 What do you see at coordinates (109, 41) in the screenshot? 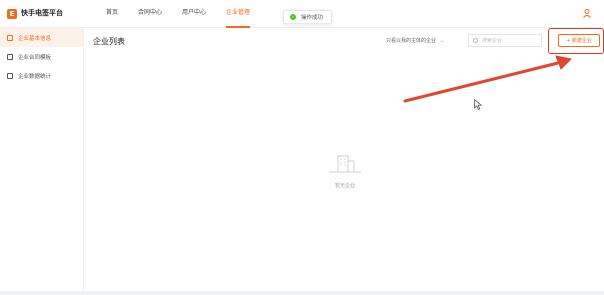
I see `page-title: 企业列表` at bounding box center [109, 41].